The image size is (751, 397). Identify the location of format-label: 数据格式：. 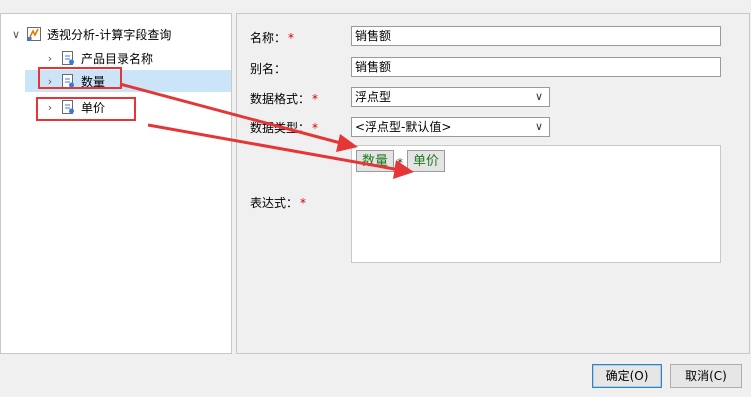
(280, 99).